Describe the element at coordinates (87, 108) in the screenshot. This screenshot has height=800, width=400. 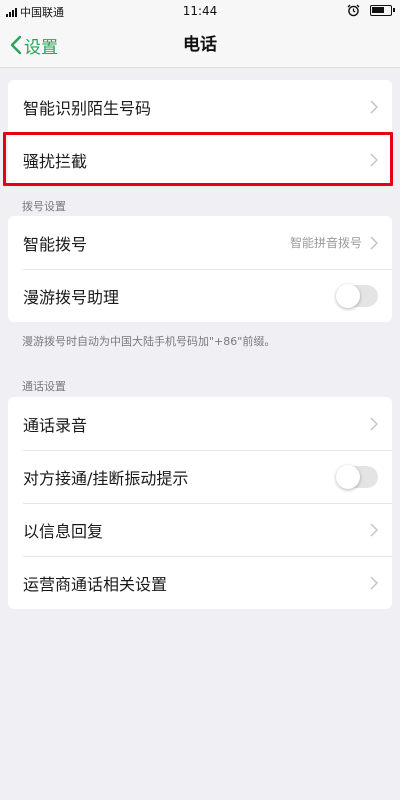
I see `row-label: 智能识别陌生号码` at that location.